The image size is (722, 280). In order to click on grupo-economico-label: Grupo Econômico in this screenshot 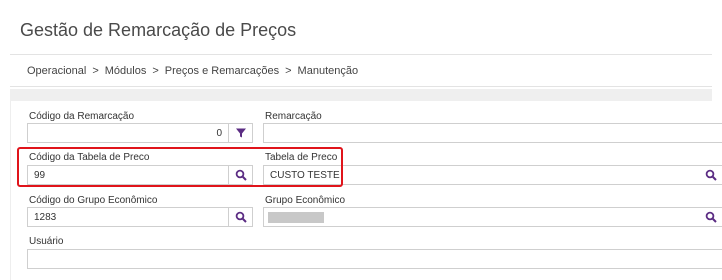, I will do `click(305, 200)`.